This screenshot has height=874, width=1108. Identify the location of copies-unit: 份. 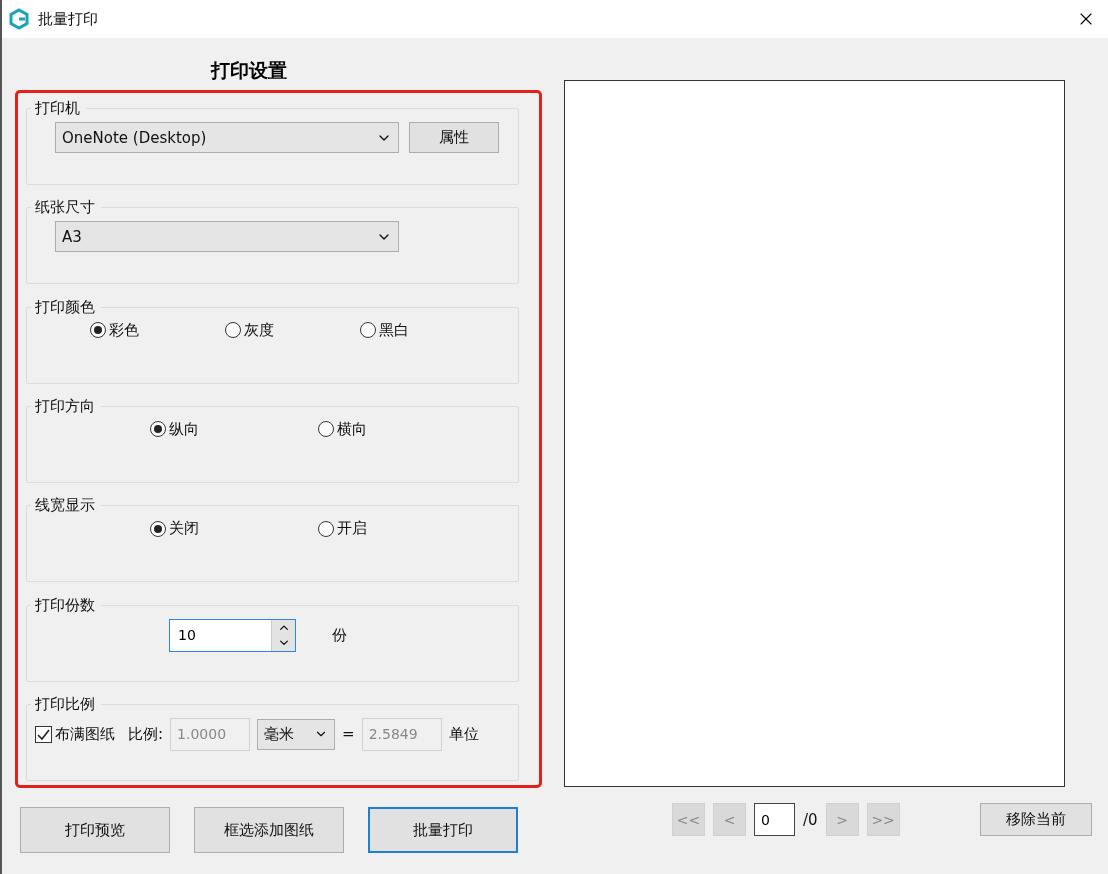
(339, 635).